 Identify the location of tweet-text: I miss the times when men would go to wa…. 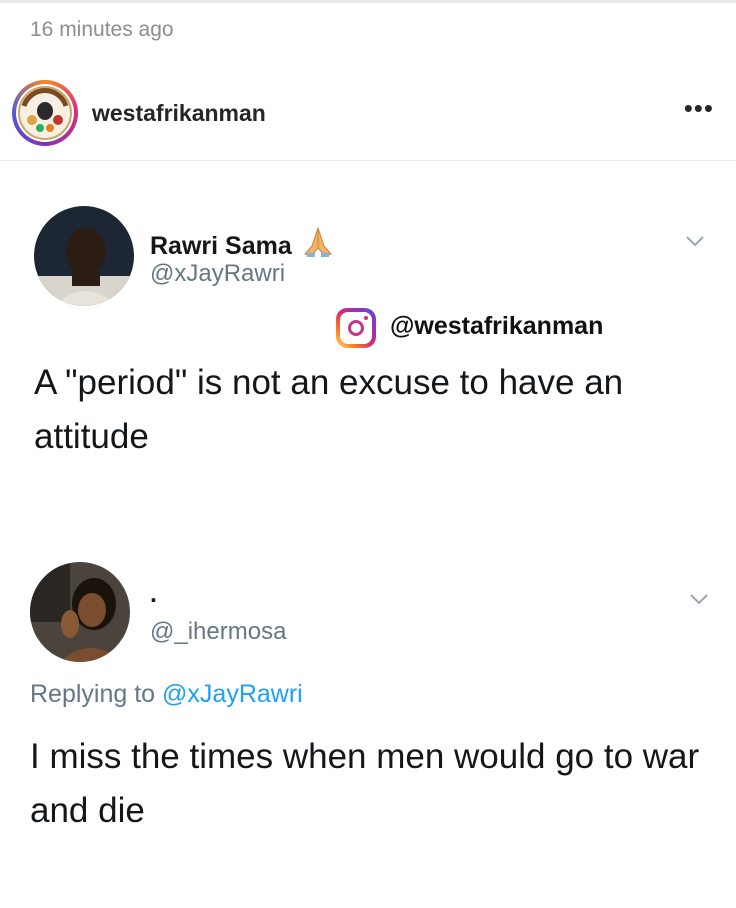
(365, 783).